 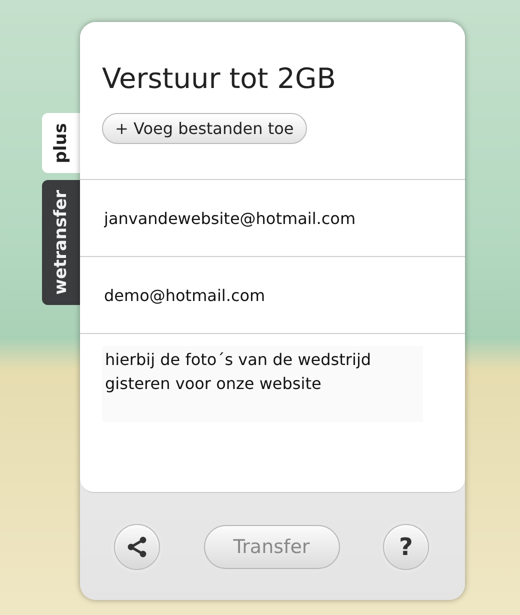 What do you see at coordinates (204, 128) in the screenshot?
I see `add-files-button: + Voeg bestanden toe` at bounding box center [204, 128].